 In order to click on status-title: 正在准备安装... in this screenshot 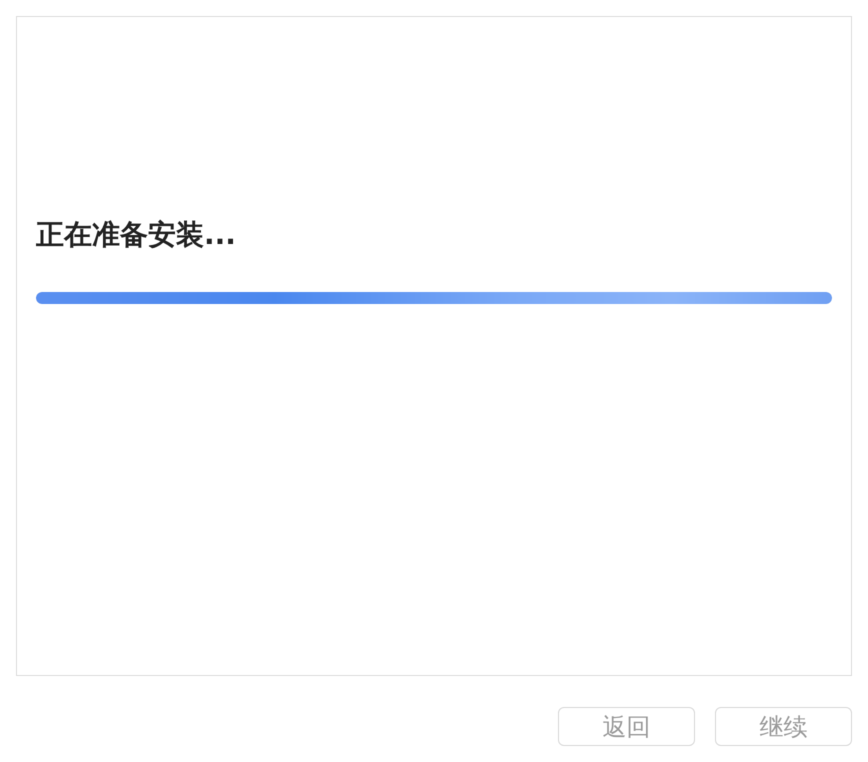, I will do `click(136, 235)`.